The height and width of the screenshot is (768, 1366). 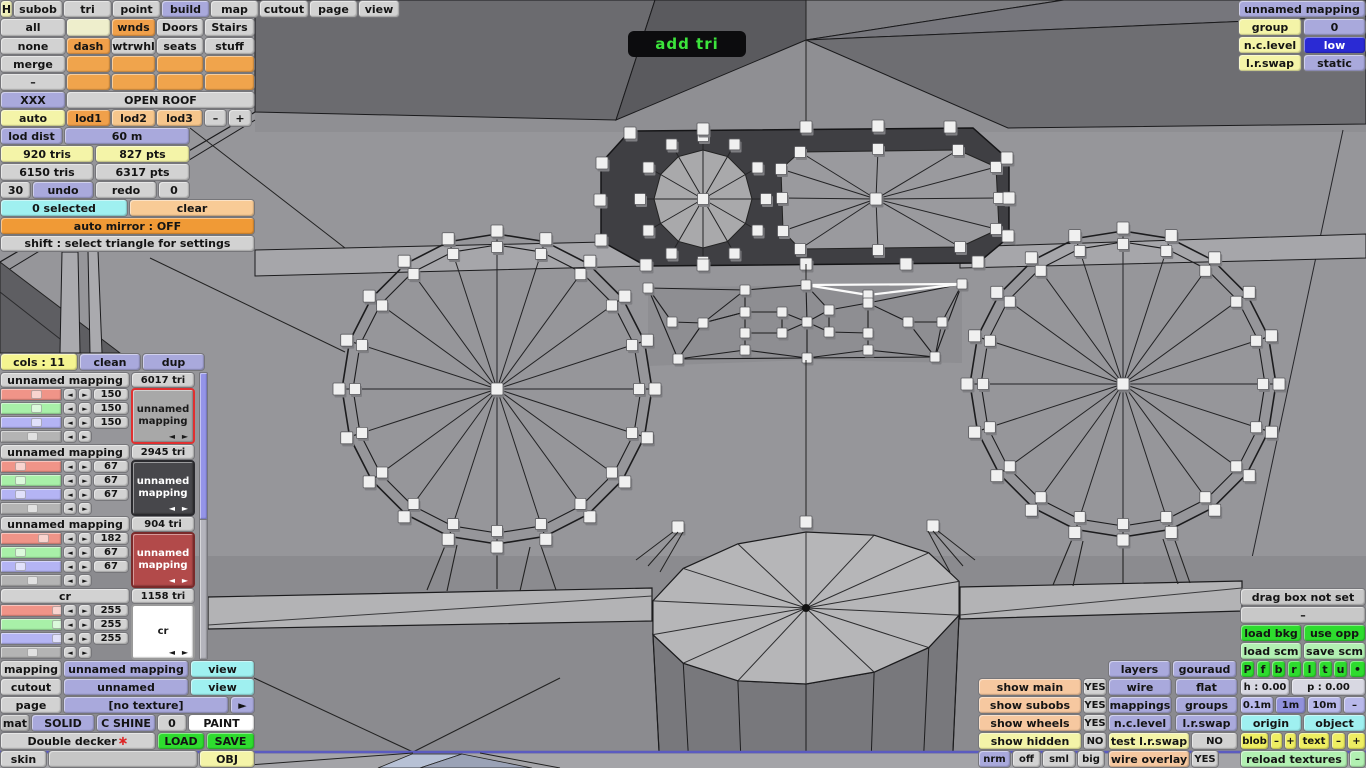 What do you see at coordinates (133, 46) in the screenshot?
I see `tool-wtrwhl: wtrwhl` at bounding box center [133, 46].